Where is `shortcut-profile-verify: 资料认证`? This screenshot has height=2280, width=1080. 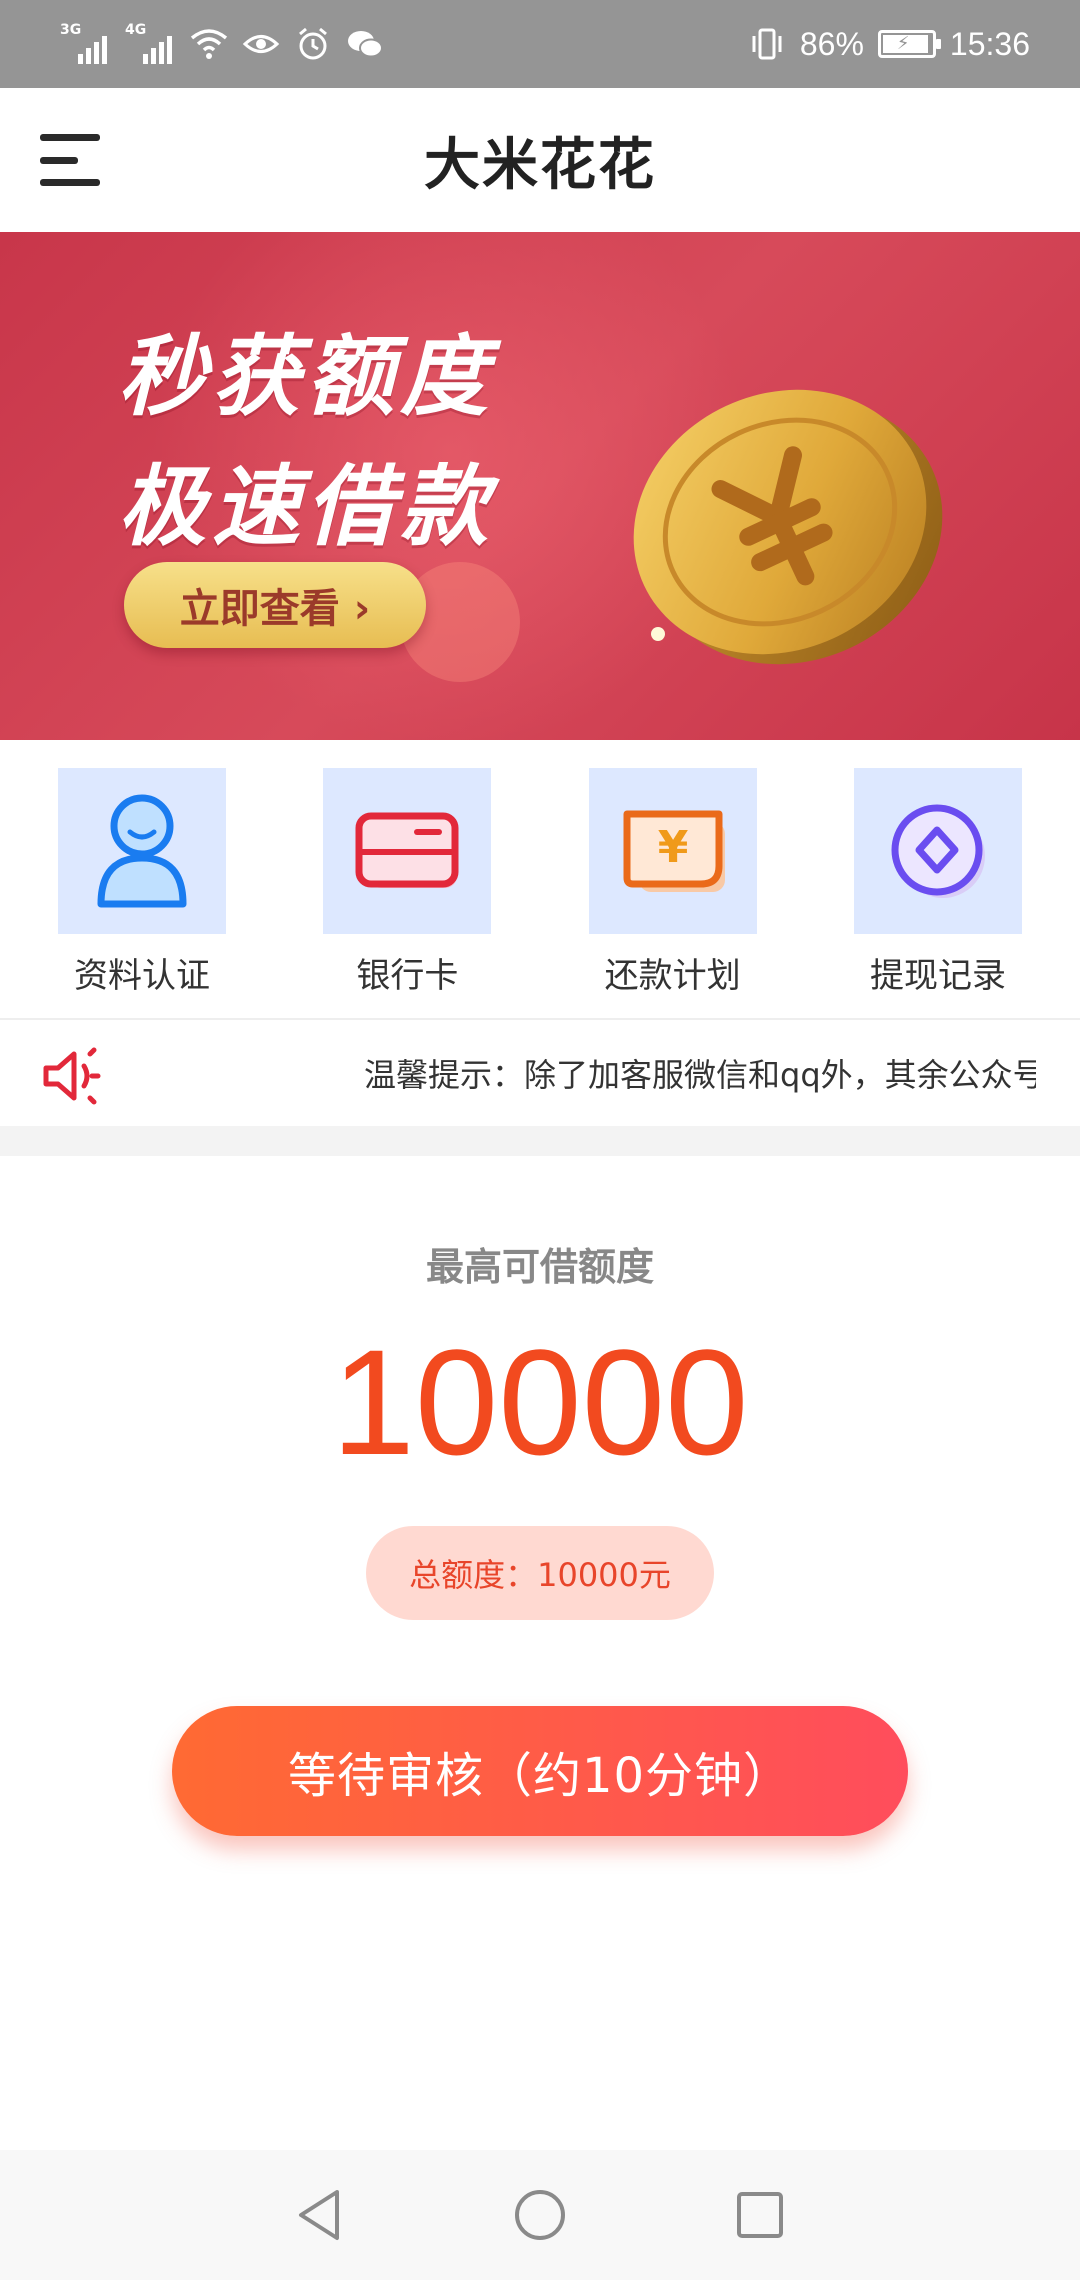 shortcut-profile-verify: 资料认证 is located at coordinates (142, 893).